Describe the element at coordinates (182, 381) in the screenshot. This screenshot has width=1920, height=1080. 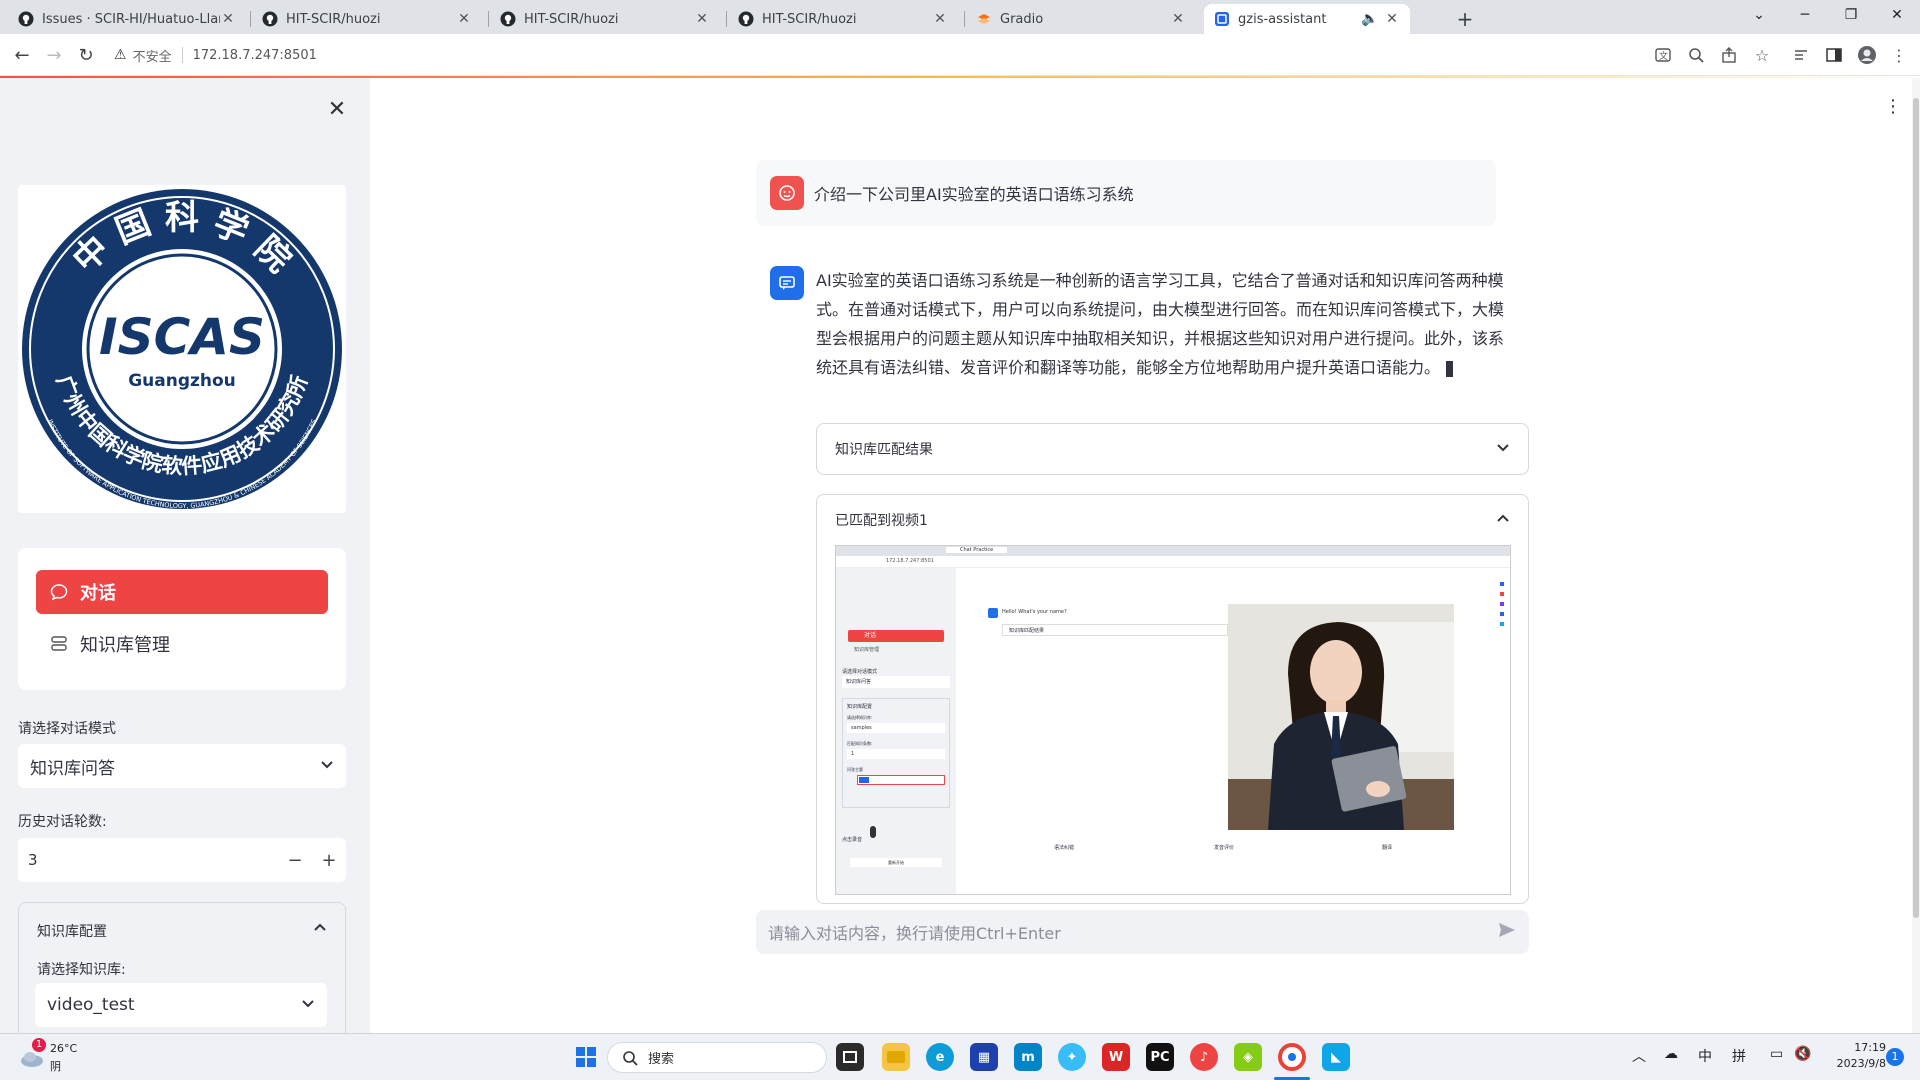
I see `logo-sub-text: Guangzhou` at that location.